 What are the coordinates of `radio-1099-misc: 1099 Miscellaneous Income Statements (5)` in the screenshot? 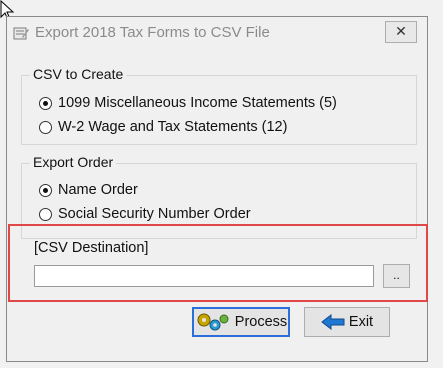 It's located at (188, 103).